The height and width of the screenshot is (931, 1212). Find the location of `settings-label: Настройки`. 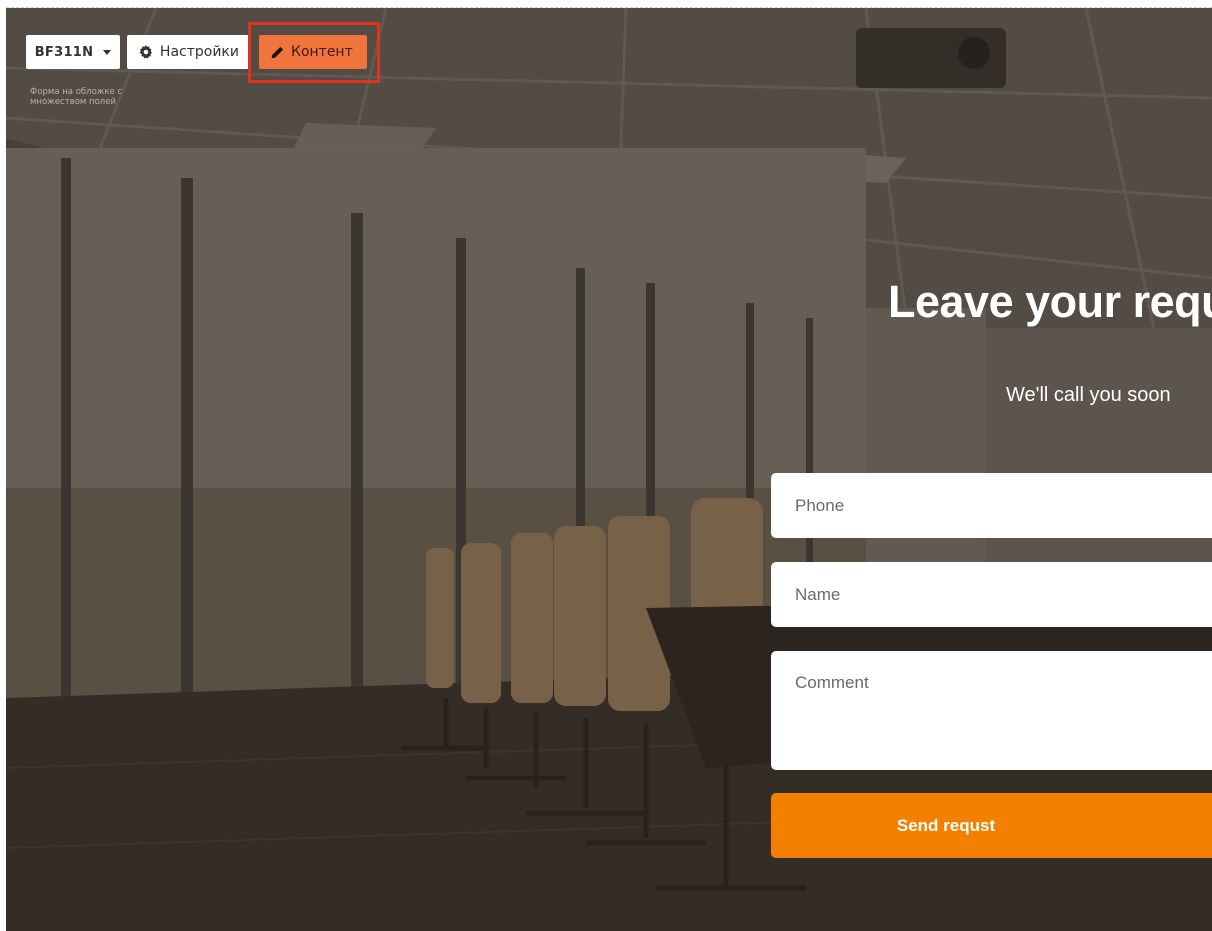

settings-label: Настройки is located at coordinates (199, 52).